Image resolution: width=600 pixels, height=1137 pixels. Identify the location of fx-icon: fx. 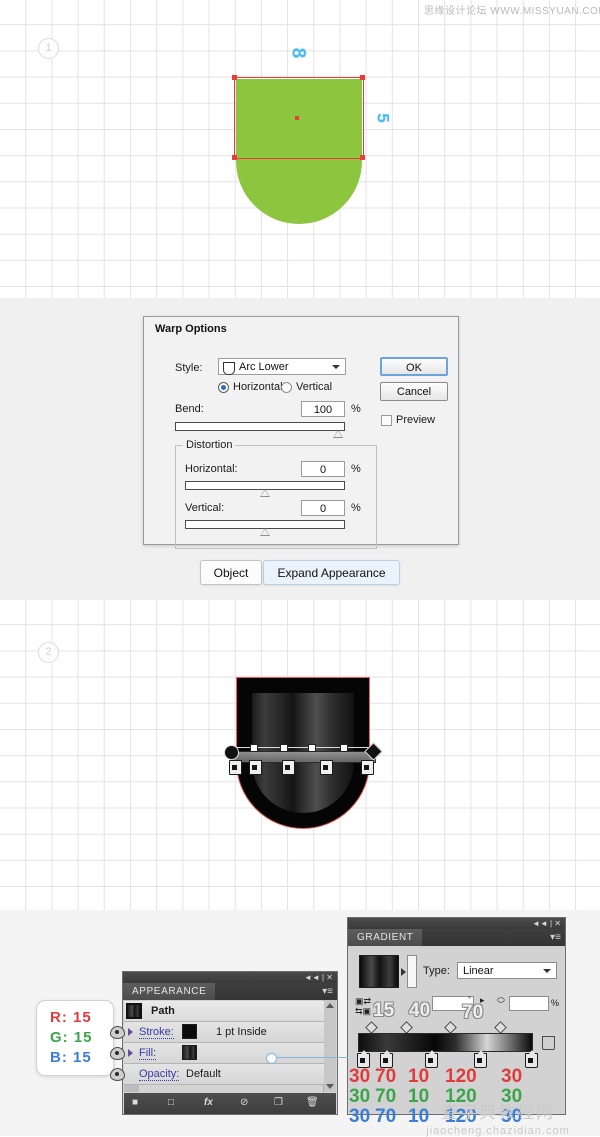
(208, 1102).